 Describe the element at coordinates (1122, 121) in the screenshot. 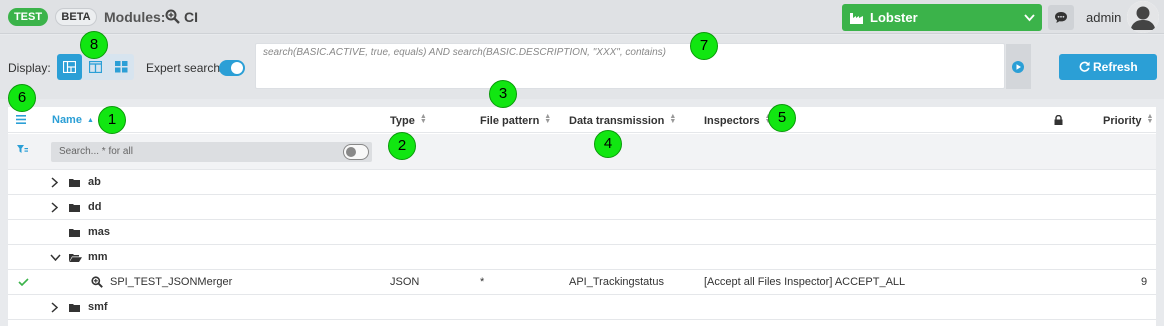

I see `column-header-priority-label: Priority` at that location.